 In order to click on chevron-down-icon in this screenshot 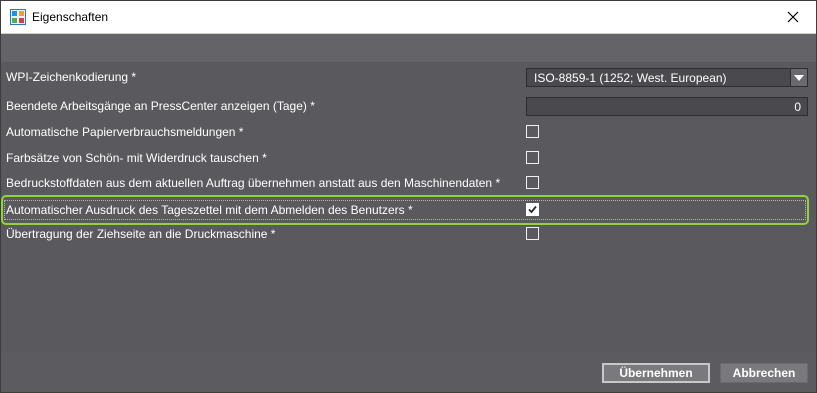, I will do `click(799, 77)`.